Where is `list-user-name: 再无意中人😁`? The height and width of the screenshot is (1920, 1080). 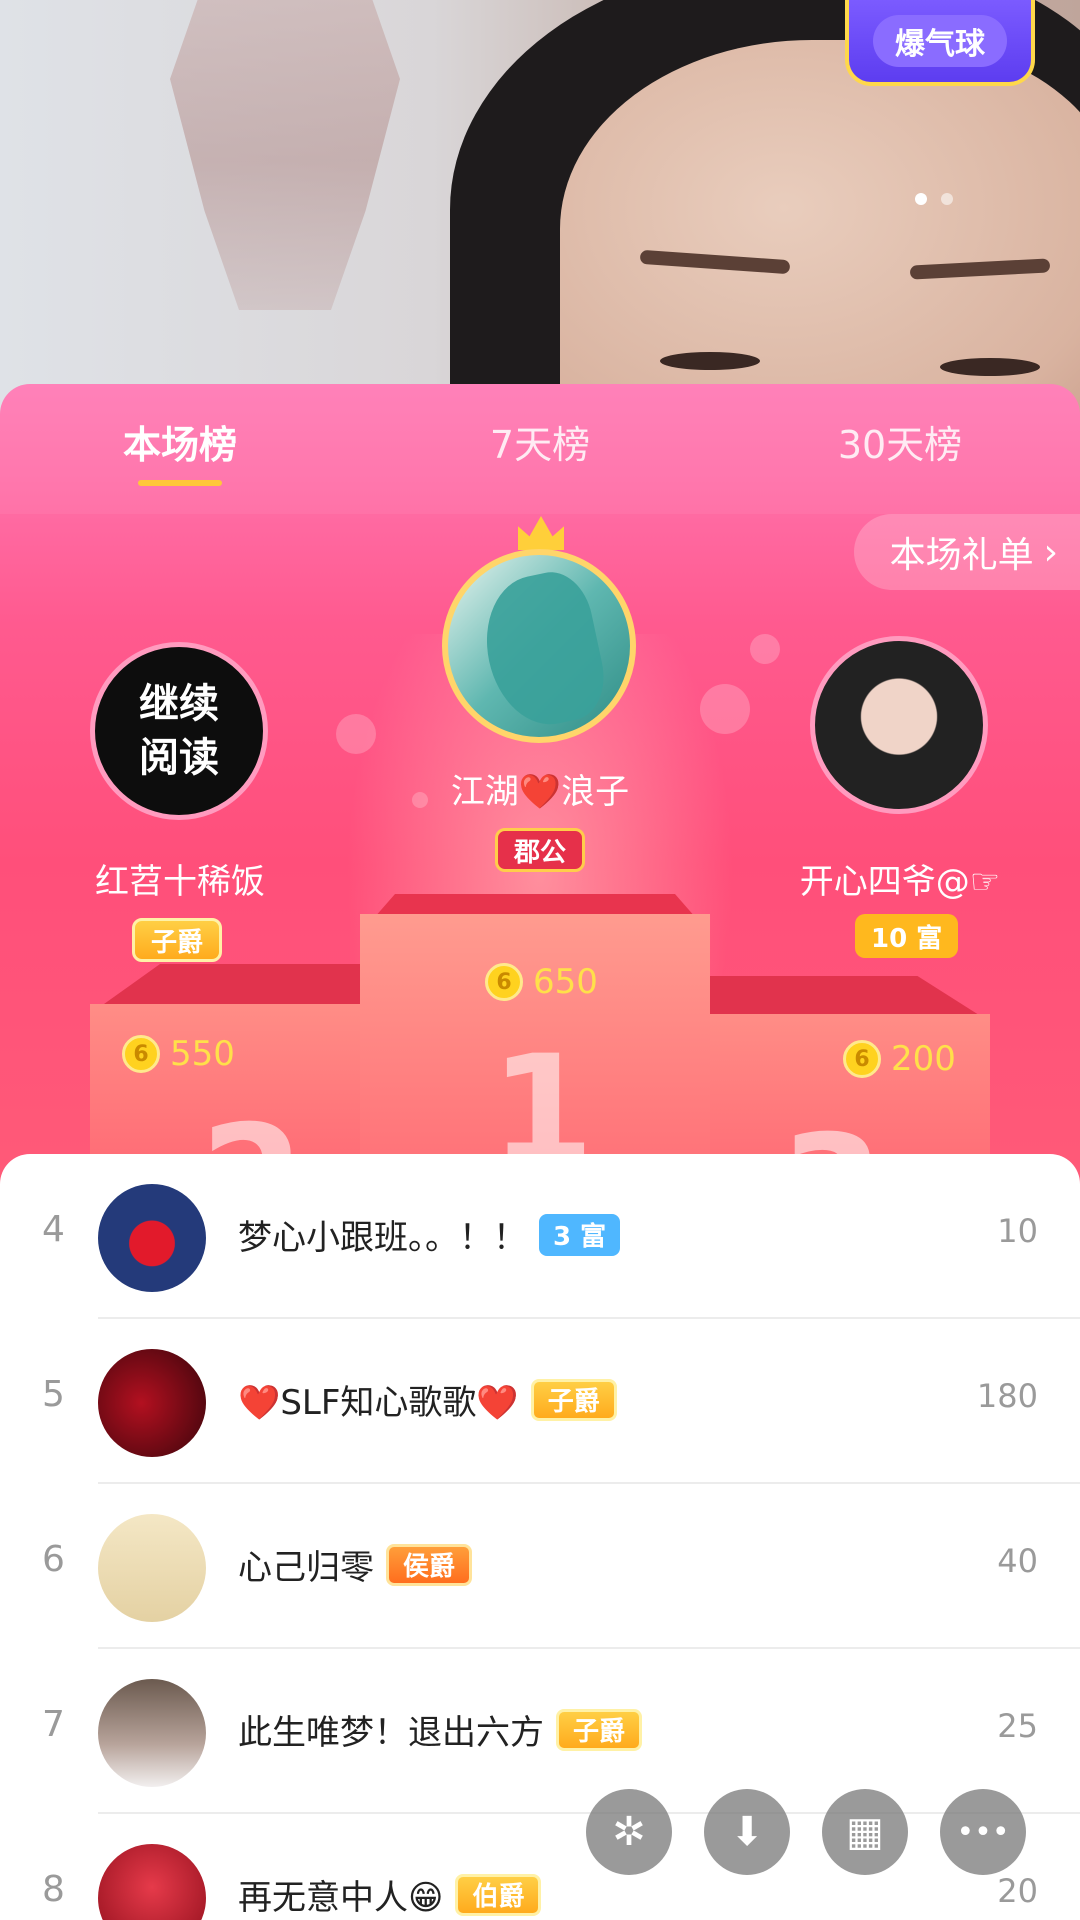
list-user-name: 再无意中人😁 is located at coordinates (341, 1898).